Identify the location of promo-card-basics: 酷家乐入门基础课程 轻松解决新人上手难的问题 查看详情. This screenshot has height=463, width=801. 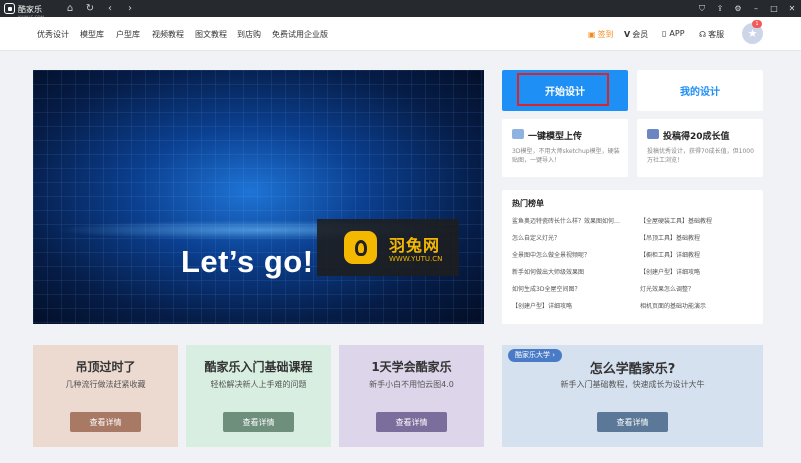
(258, 396).